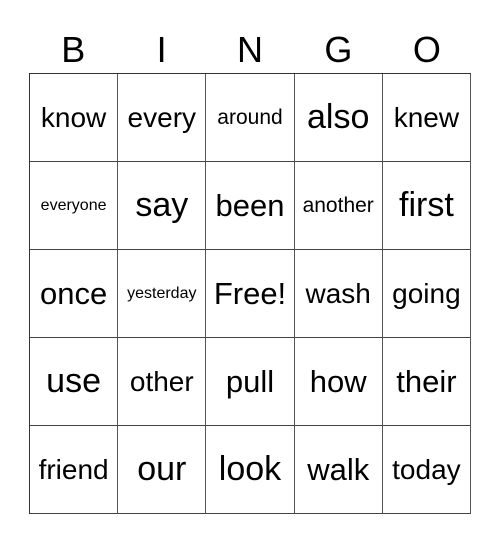 Image resolution: width=500 pixels, height=544 pixels. I want to click on bingo-cell: also, so click(338, 118).